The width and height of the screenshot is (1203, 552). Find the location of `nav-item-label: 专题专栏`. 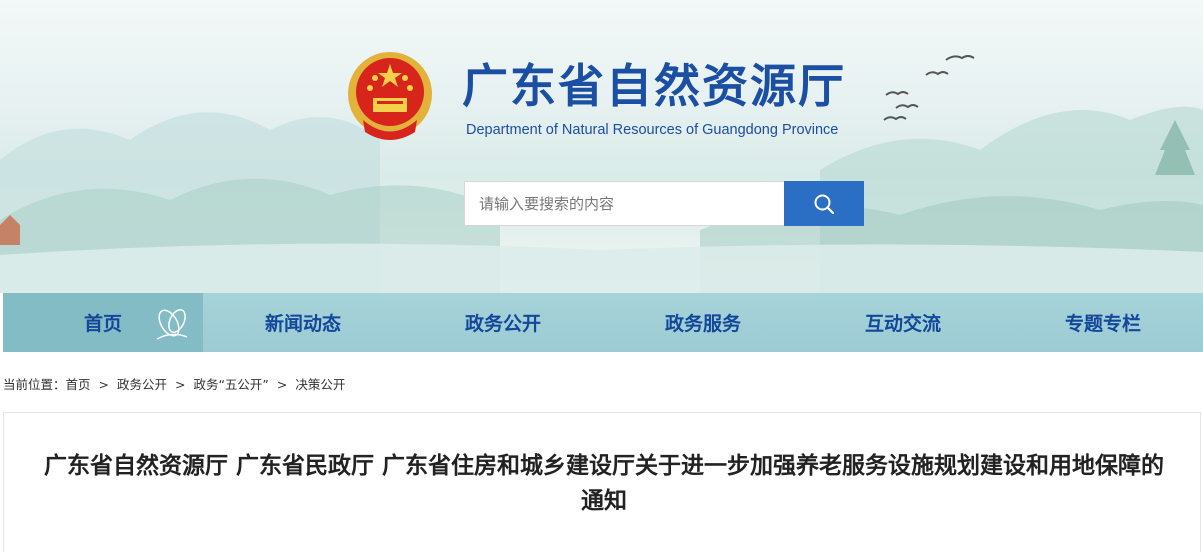

nav-item-label: 专题专栏 is located at coordinates (1102, 324).